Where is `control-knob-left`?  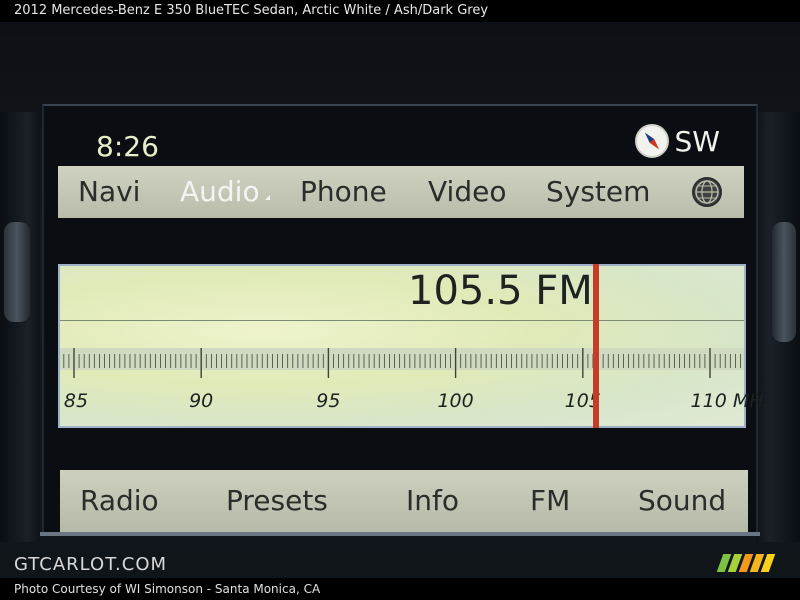
control-knob-left is located at coordinates (17, 272).